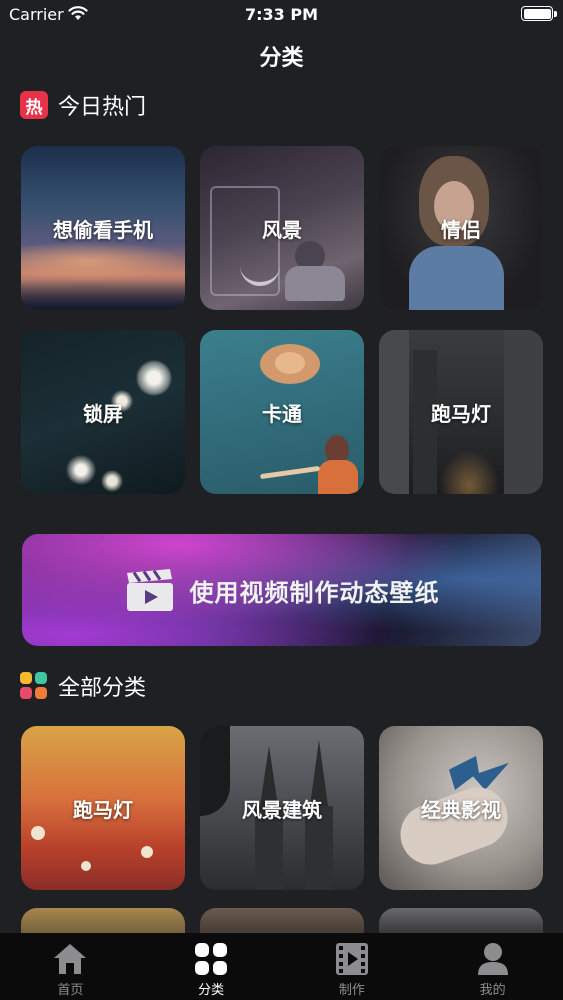  I want to click on hot-tile-lock-screen: 锁屏, so click(103, 412).